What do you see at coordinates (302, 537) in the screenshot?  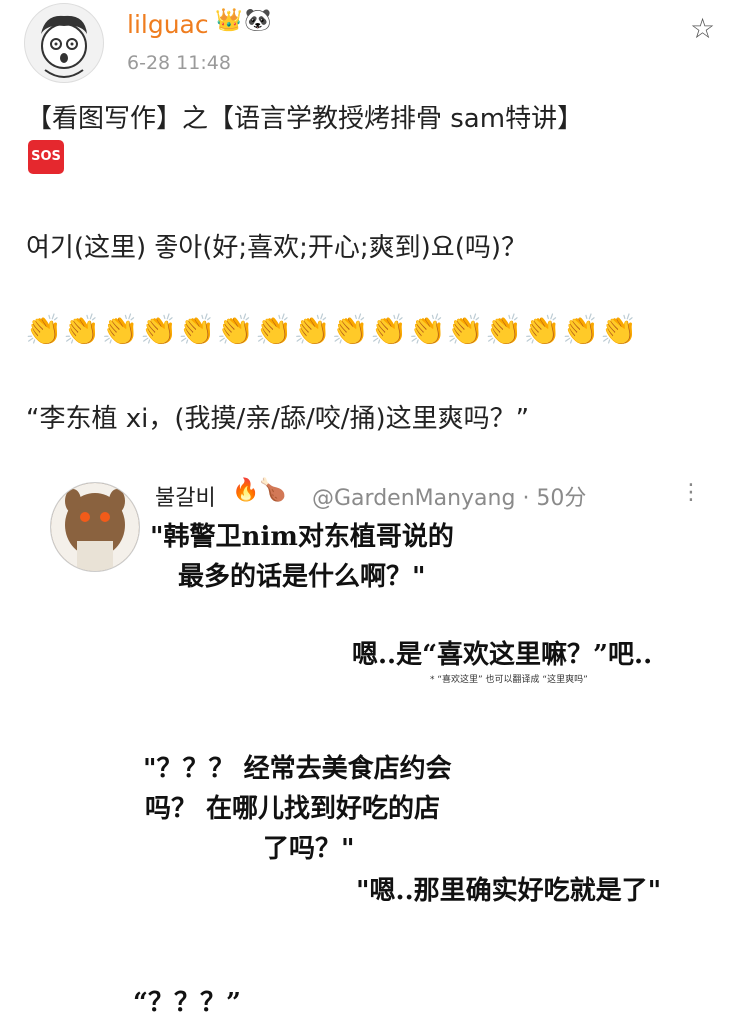 I see `question-1-line-1: "韩警卫nim对东植哥说的` at bounding box center [302, 537].